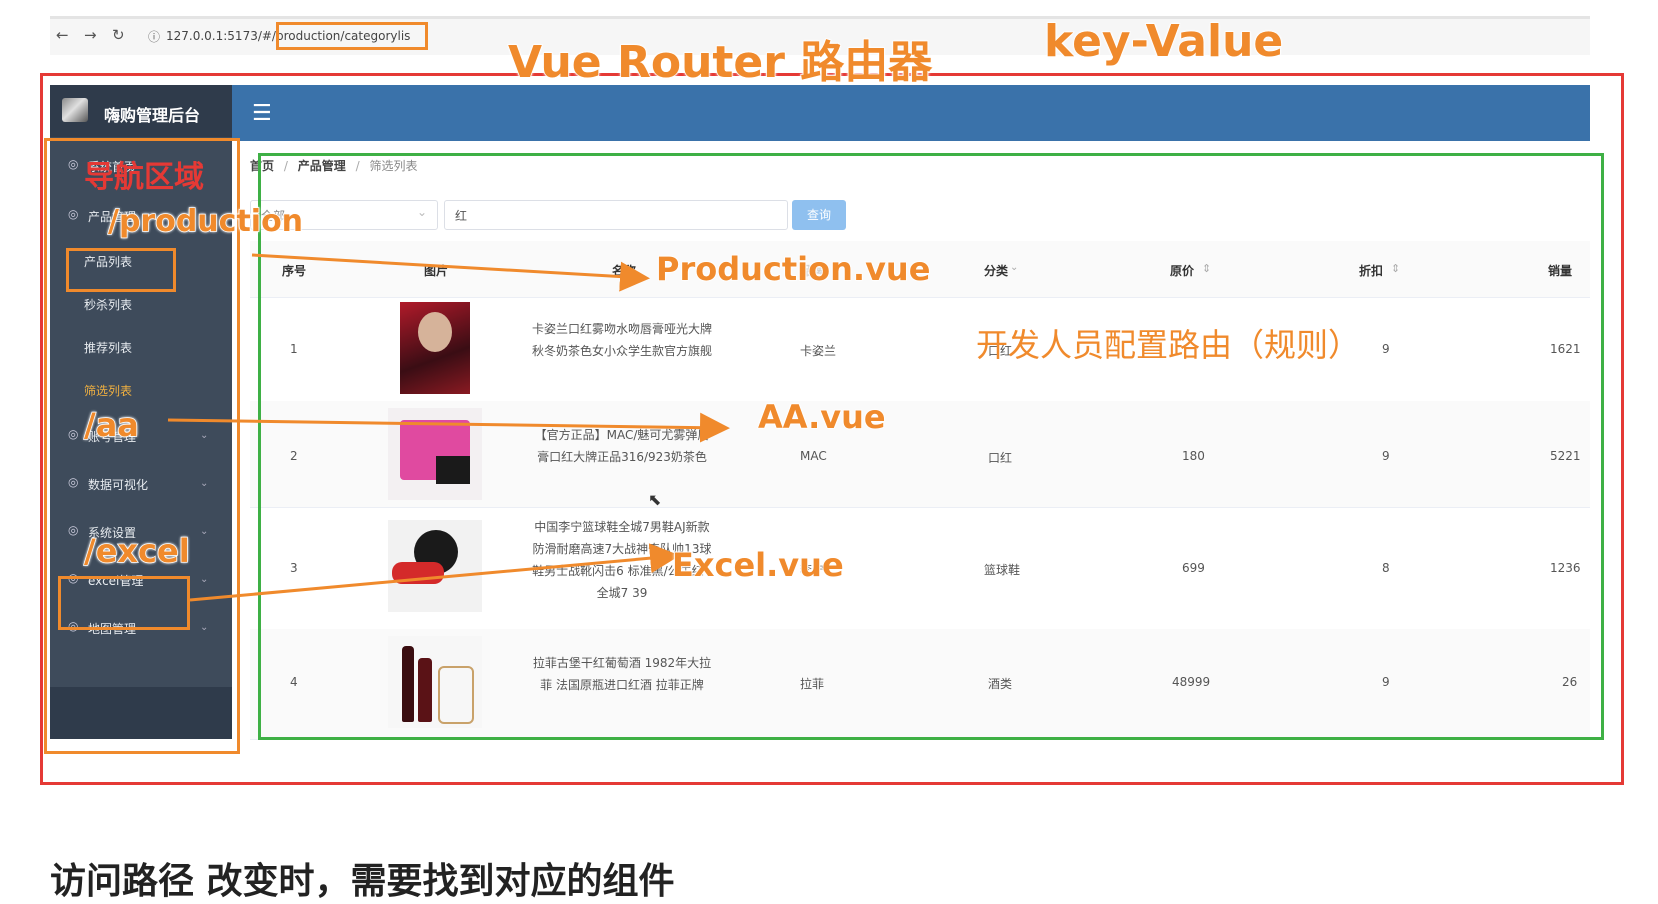  Describe the element at coordinates (144, 177) in the screenshot. I see `nav-area-label: 导航区域` at that location.